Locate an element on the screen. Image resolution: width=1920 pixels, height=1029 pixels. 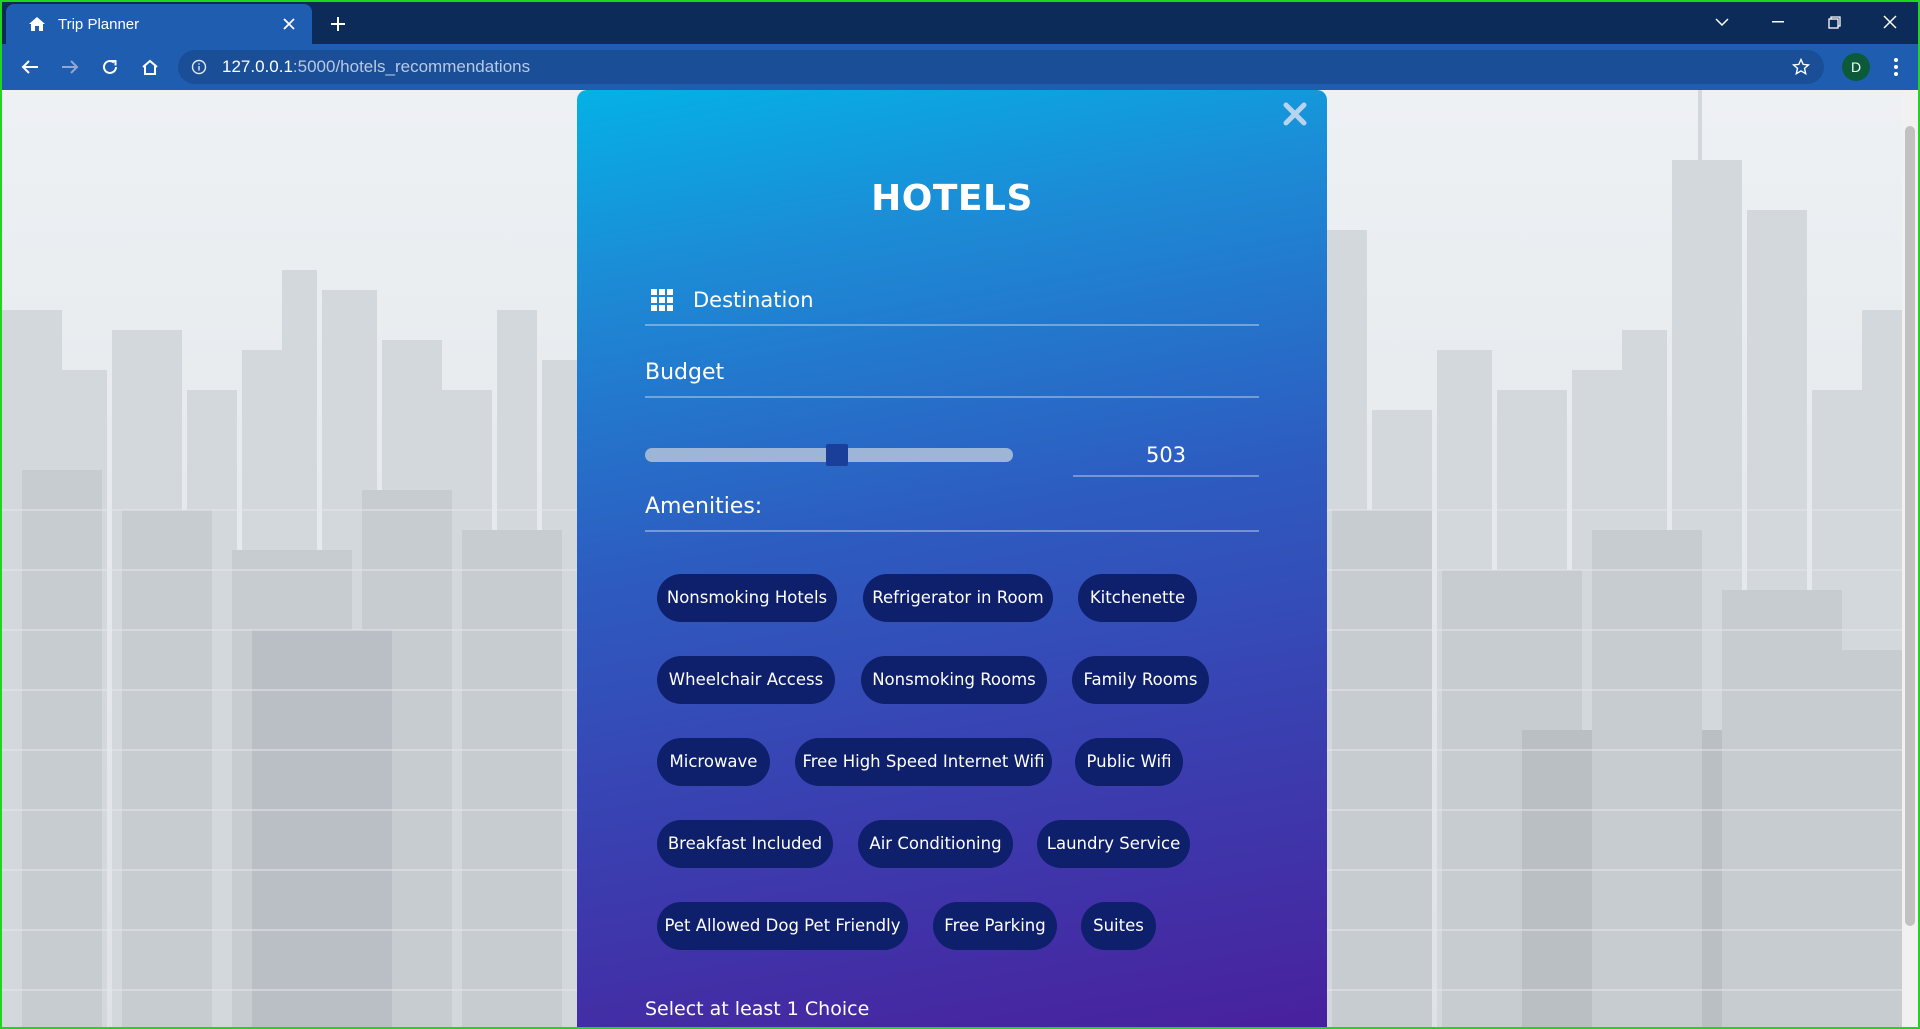
selection-hint: Select at least 1 Choice is located at coordinates (757, 1009).